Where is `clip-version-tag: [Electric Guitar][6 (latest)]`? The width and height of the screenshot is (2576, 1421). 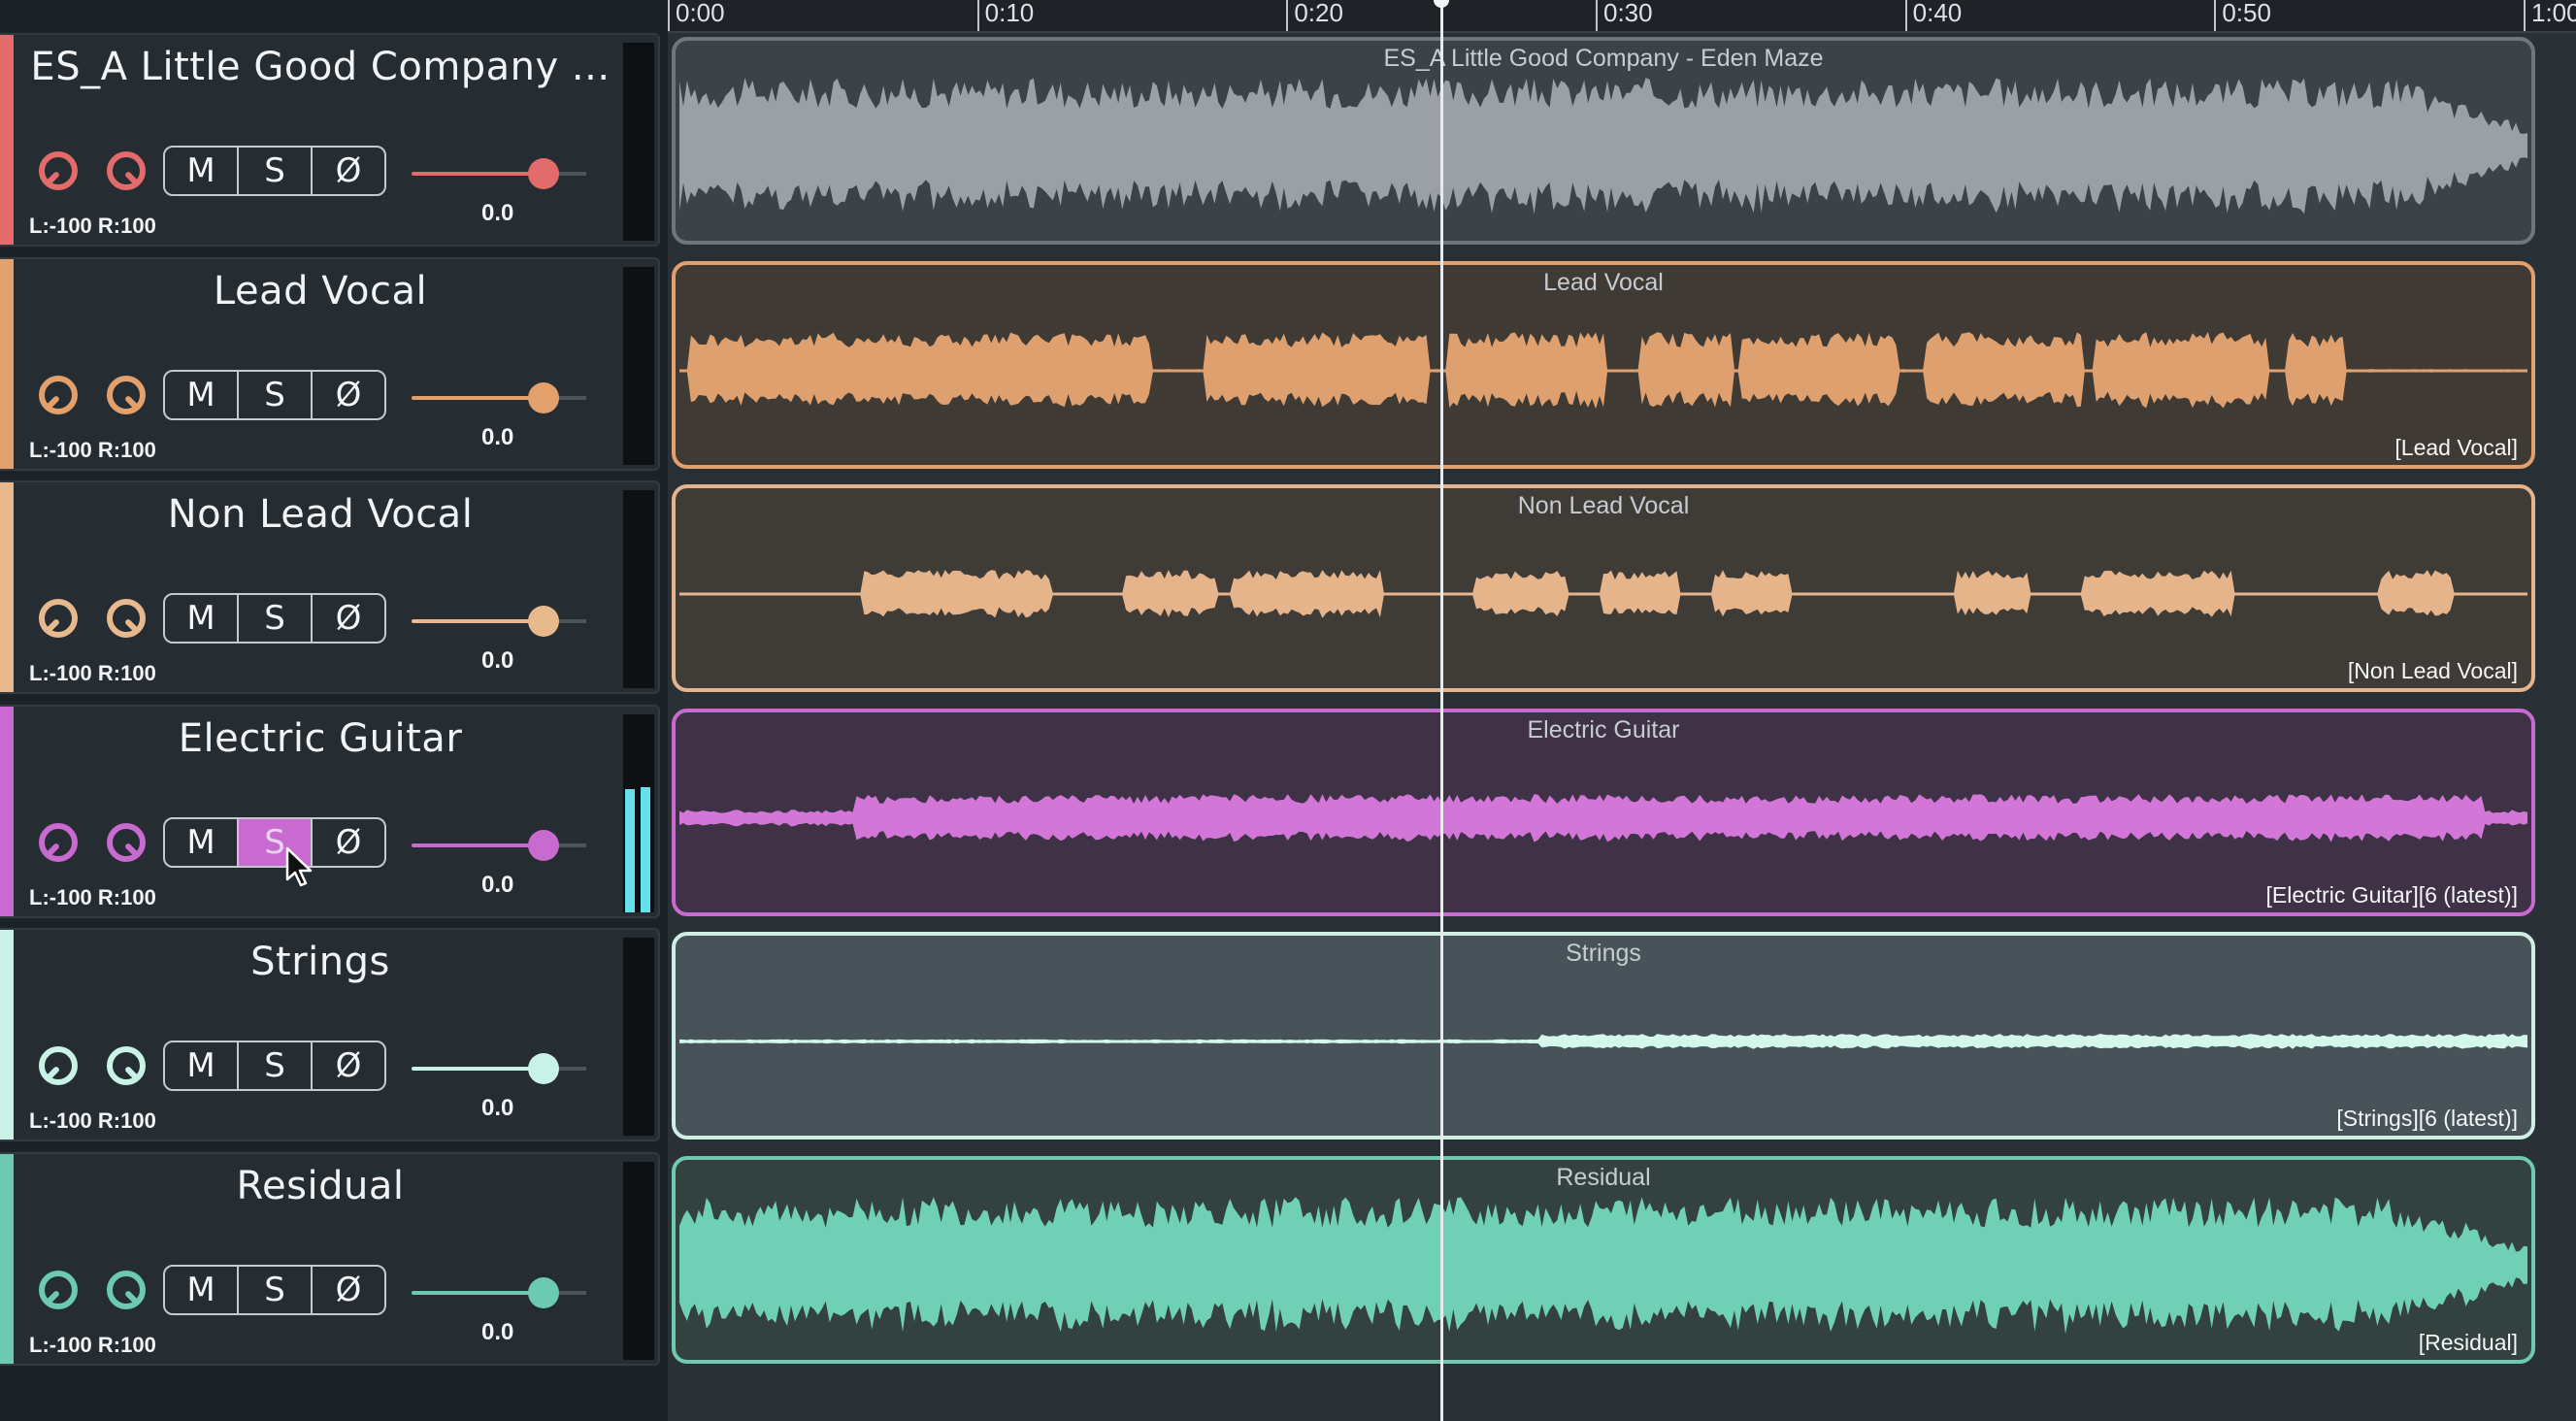
clip-version-tag: [Electric Guitar][6 (latest)] is located at coordinates (2391, 894).